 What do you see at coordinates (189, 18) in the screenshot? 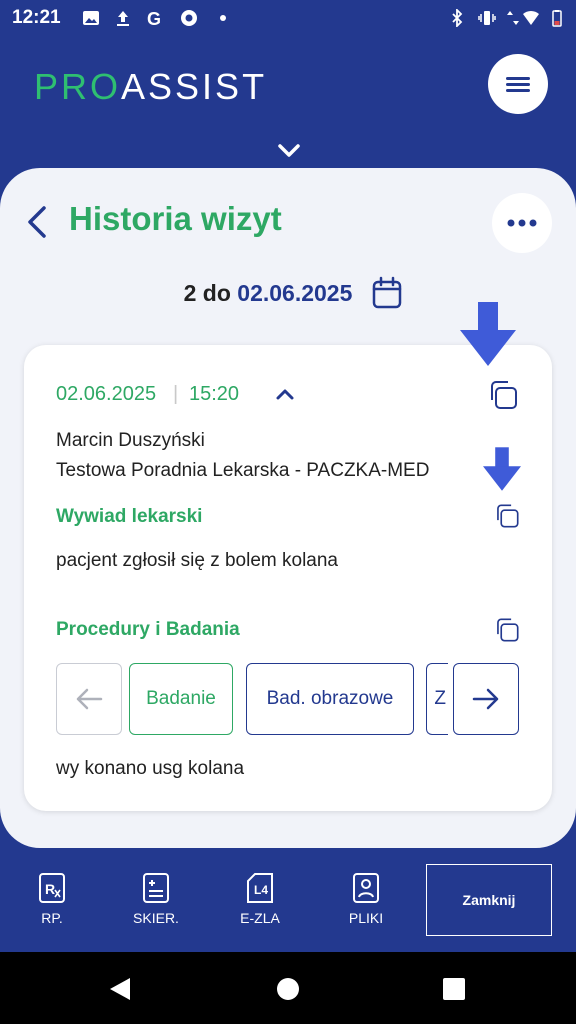
I see `chrome-icon` at bounding box center [189, 18].